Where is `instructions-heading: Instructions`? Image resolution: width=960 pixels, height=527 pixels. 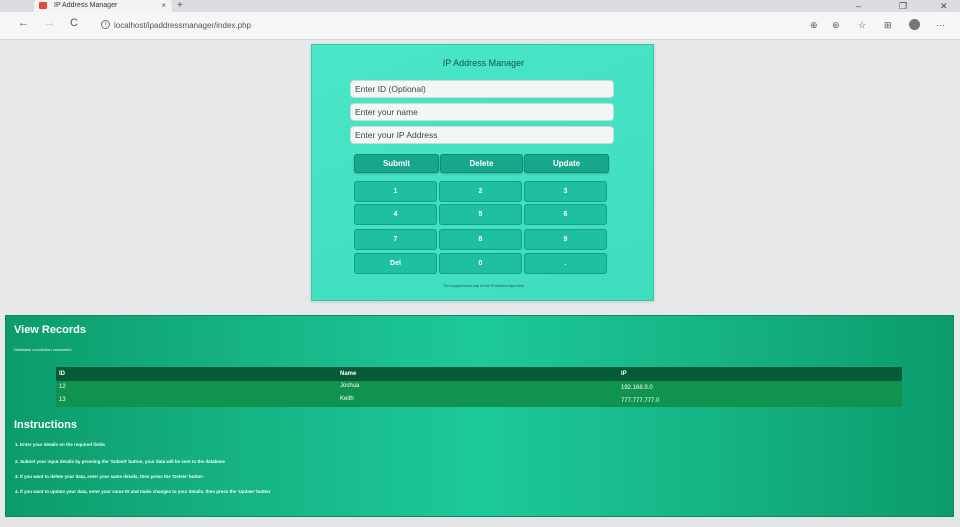
instructions-heading: Instructions is located at coordinates (45, 425).